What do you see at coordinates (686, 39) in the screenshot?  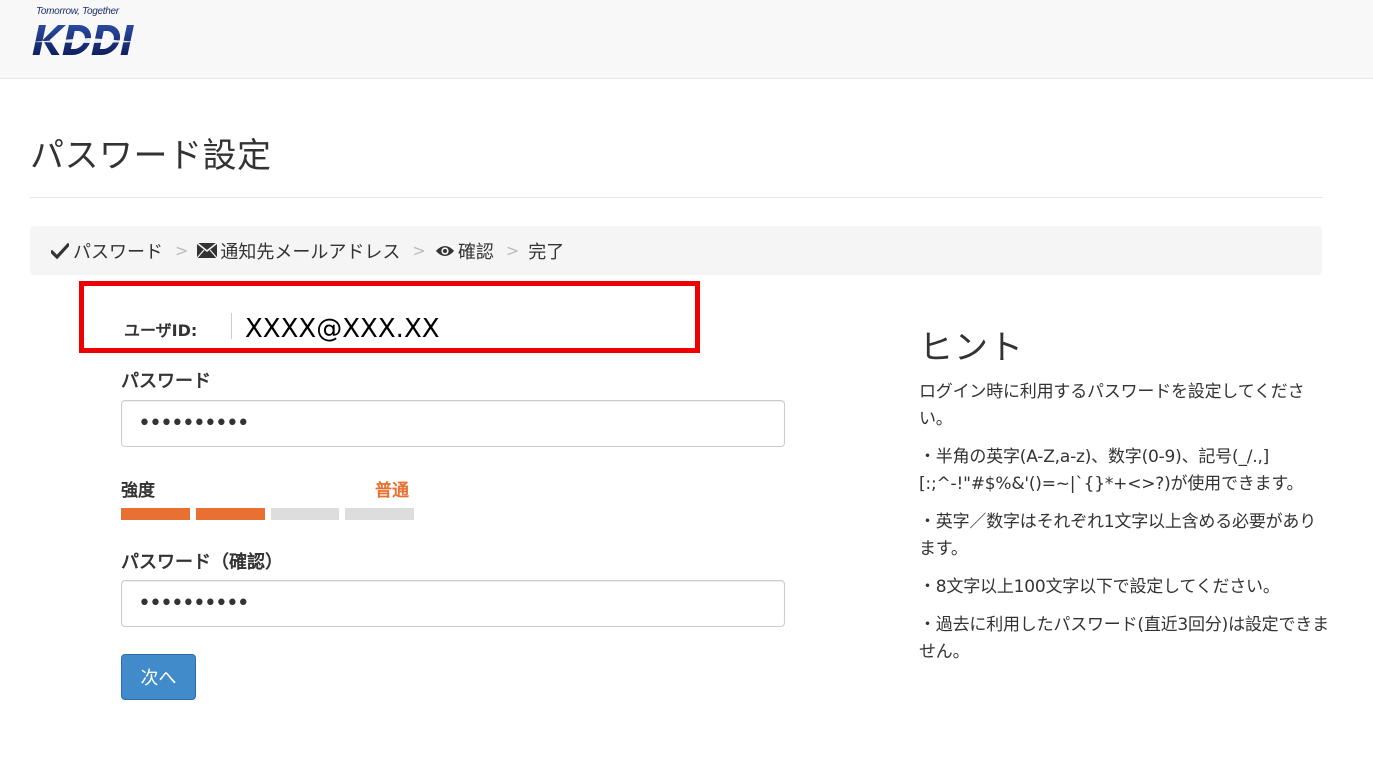 I see `top-navbar: Tomorrow, Together` at bounding box center [686, 39].